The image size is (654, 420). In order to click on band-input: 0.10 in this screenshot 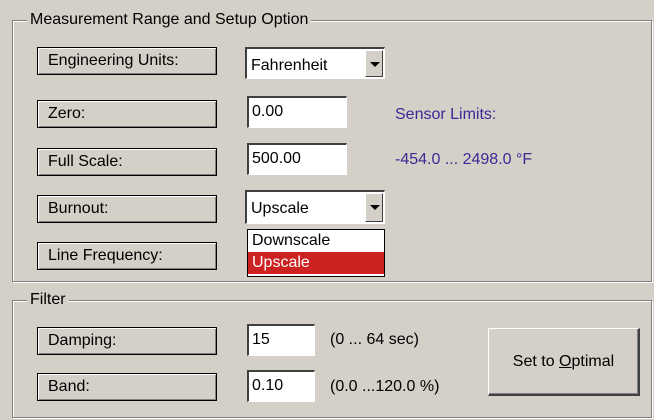, I will do `click(281, 386)`.